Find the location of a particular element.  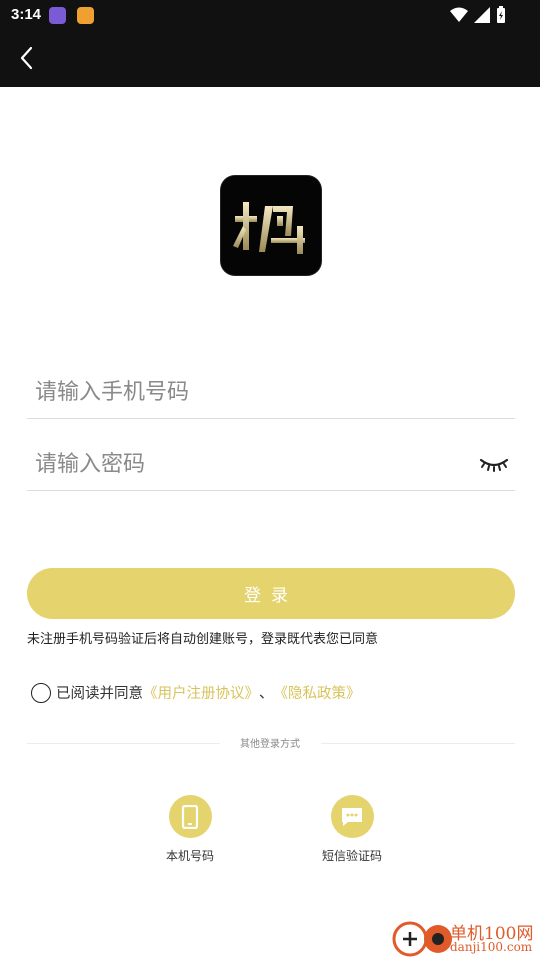

app-logo is located at coordinates (271, 225).